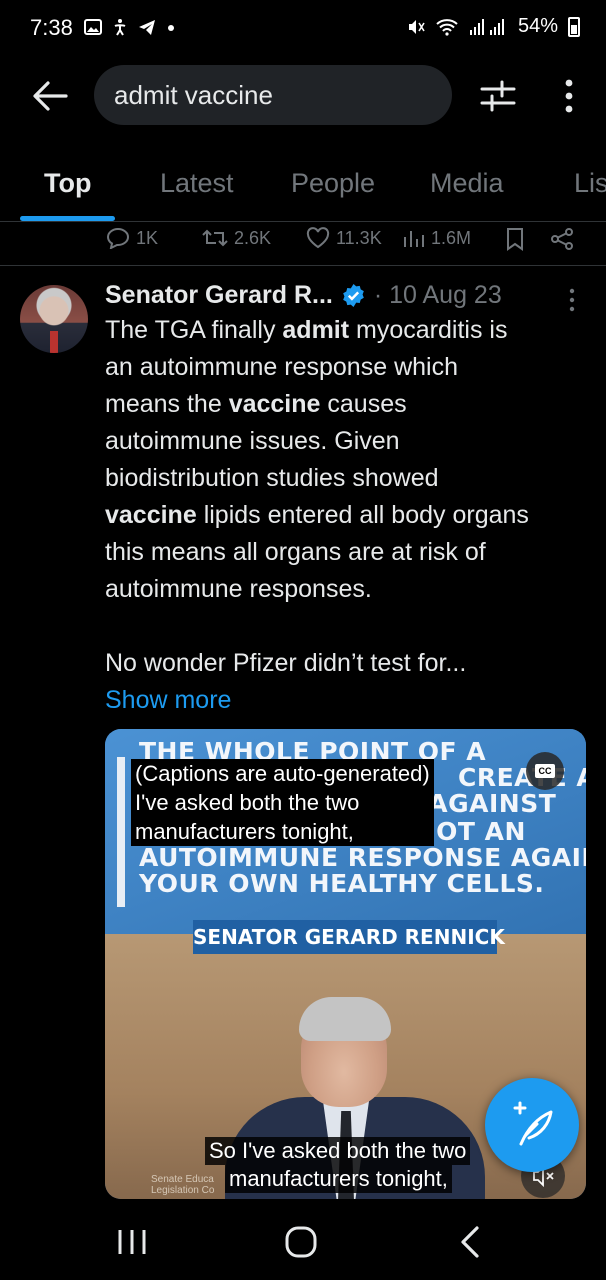 The width and height of the screenshot is (606, 1280). I want to click on recent-apps-icon, so click(132, 1242).